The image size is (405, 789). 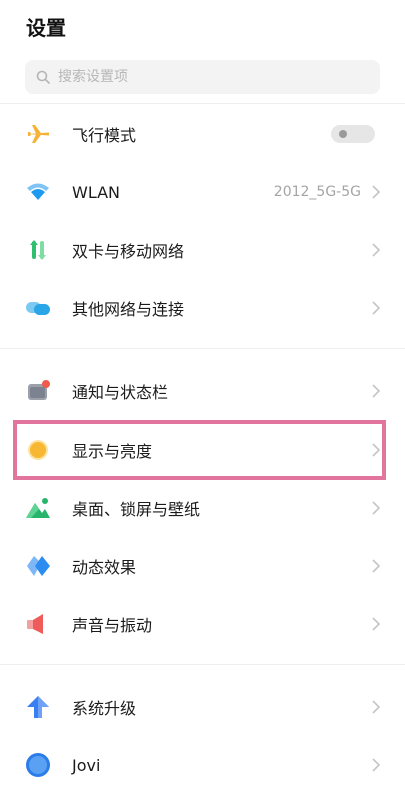 I want to click on settings-item-label: 声音与振动, so click(x=112, y=625).